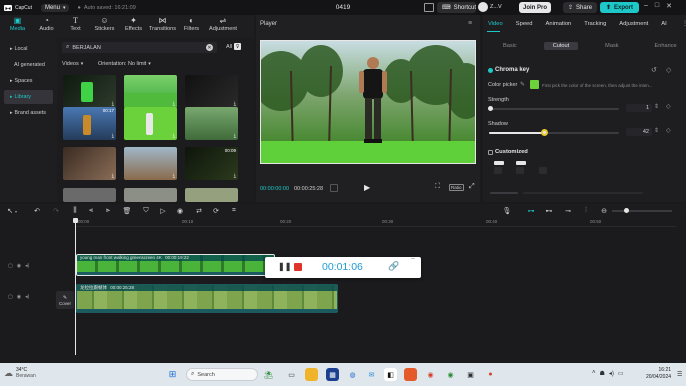 The height and width of the screenshot is (386, 686). Describe the element at coordinates (654, 70) in the screenshot. I see `reset-icon: ↺` at that location.